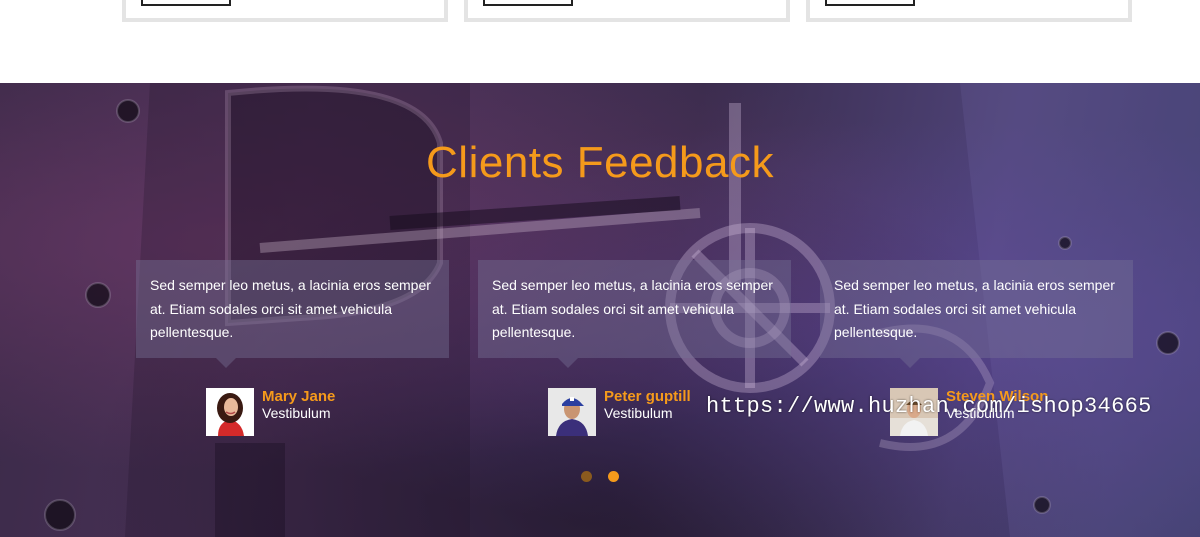 The width and height of the screenshot is (1200, 537). What do you see at coordinates (298, 396) in the screenshot?
I see `author-name: Mary Jane` at bounding box center [298, 396].